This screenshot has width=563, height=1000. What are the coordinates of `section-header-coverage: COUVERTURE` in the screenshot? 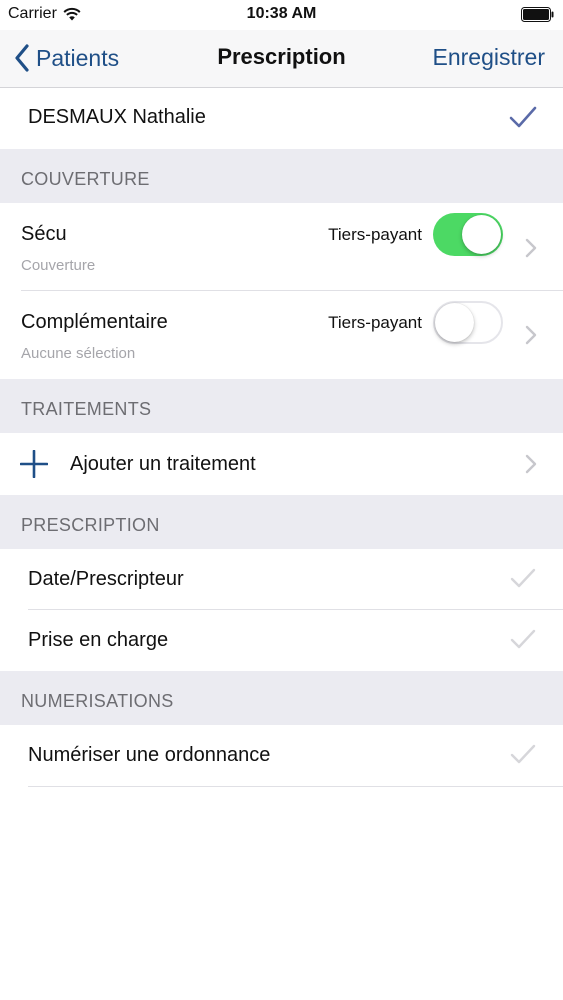 It's located at (281, 176).